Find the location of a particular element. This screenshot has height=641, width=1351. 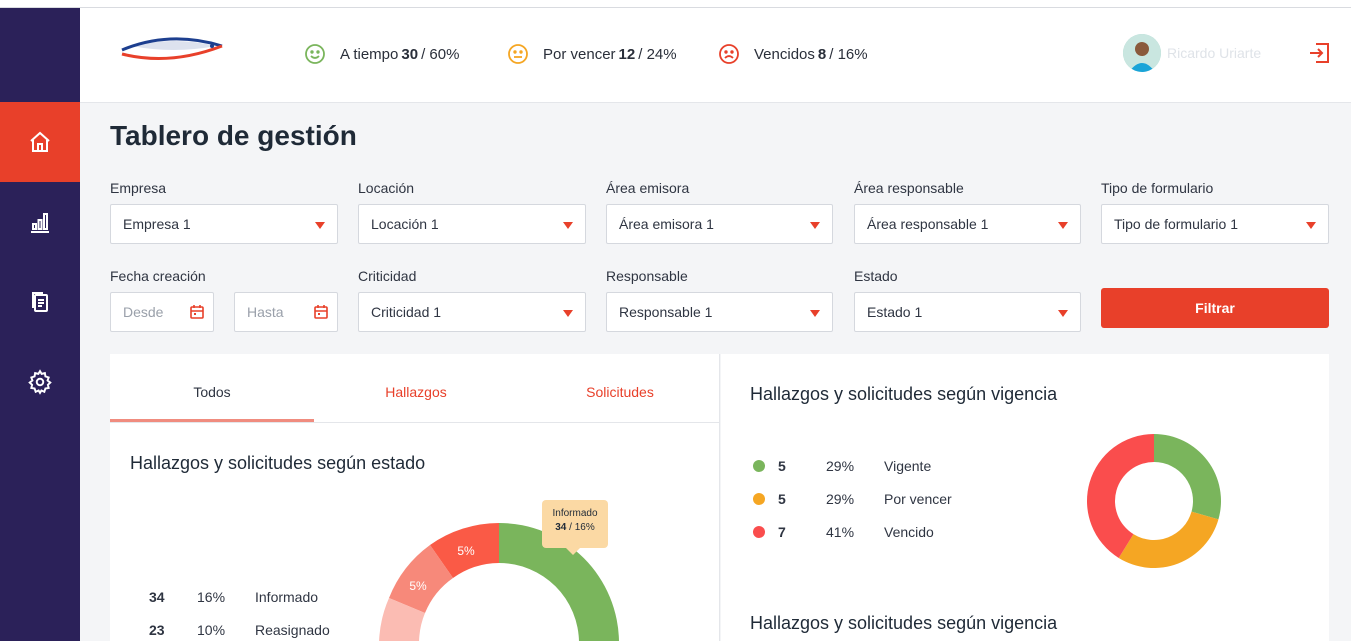

sidebar-item-documents is located at coordinates (40, 302).